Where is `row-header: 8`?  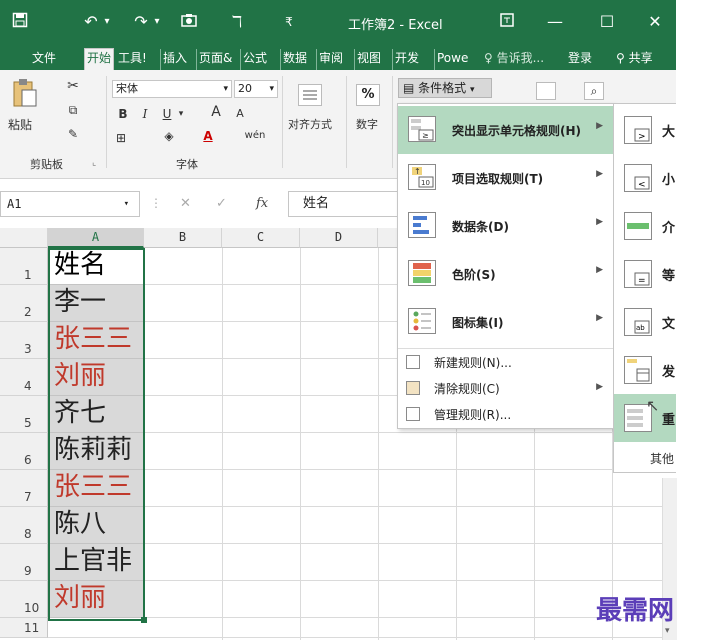
row-header: 8 is located at coordinates (24, 525).